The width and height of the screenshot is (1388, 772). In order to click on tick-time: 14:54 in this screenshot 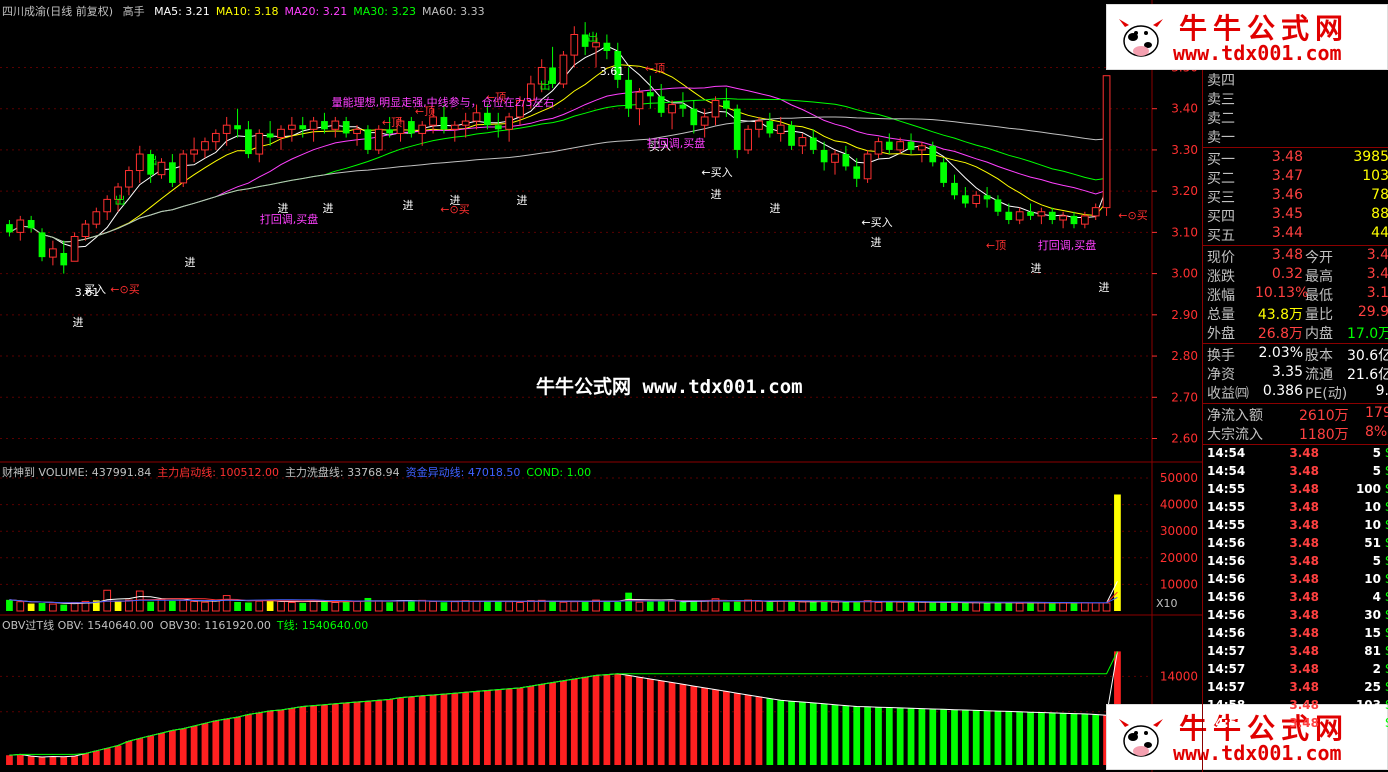, I will do `click(1226, 453)`.